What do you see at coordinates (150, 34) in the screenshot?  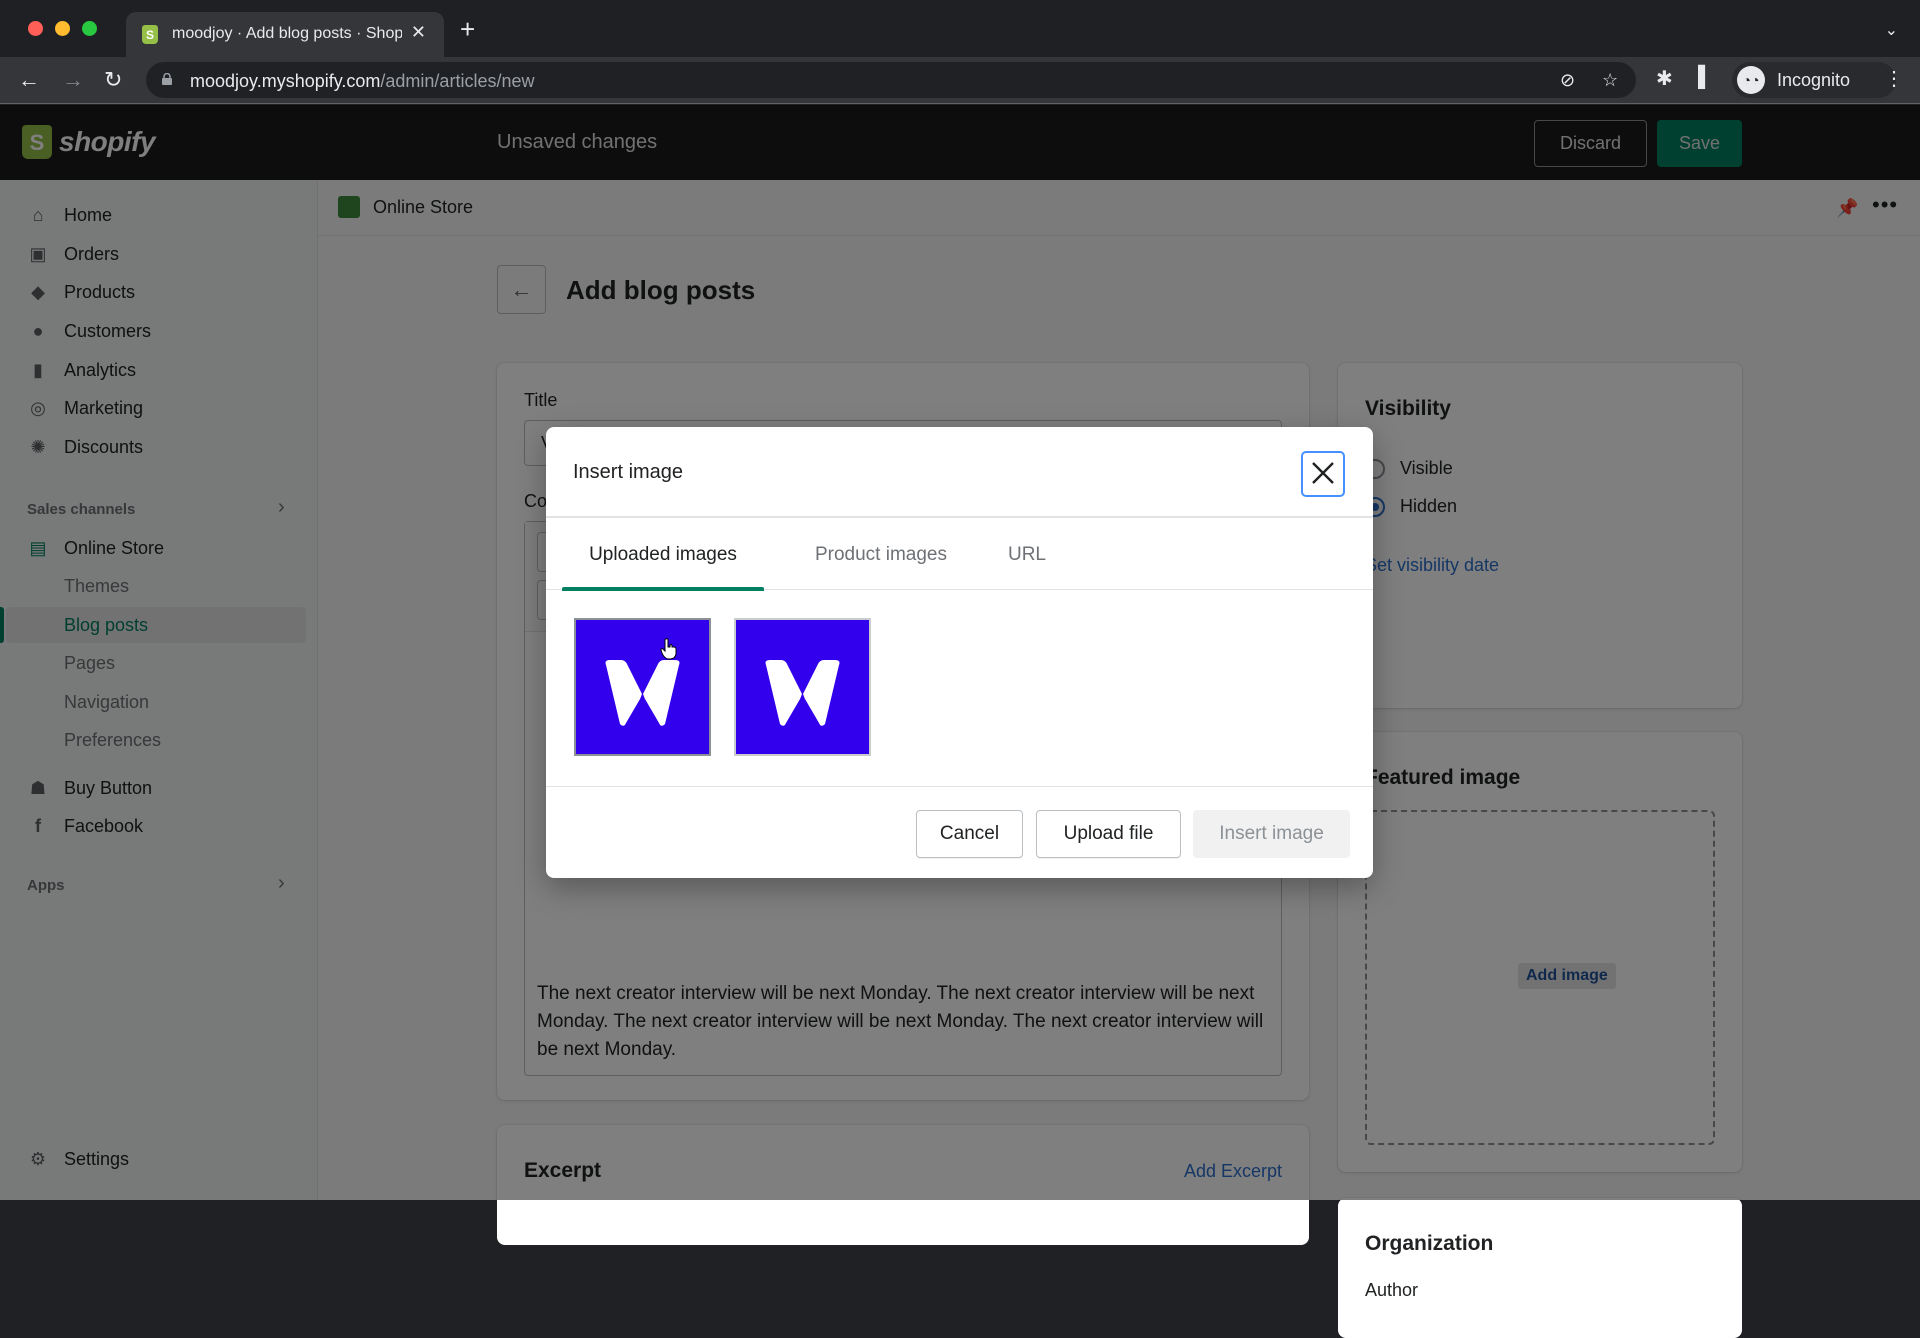 I see `shopify-favicon-icon: S` at bounding box center [150, 34].